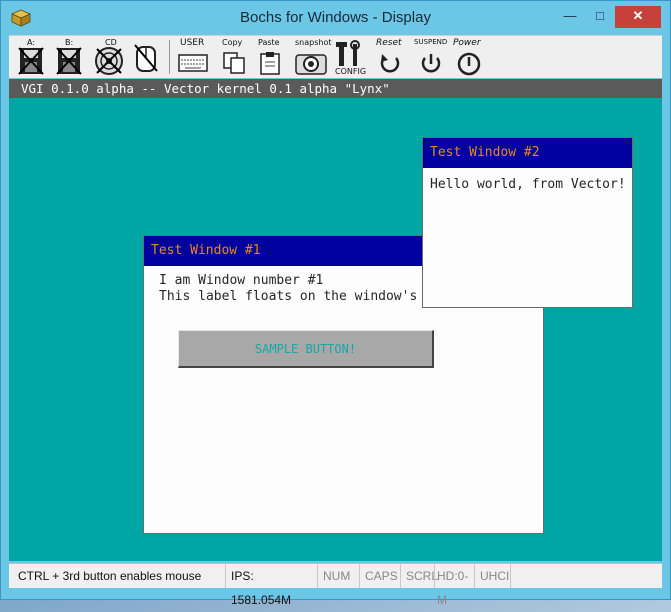  Describe the element at coordinates (469, 64) in the screenshot. I see `power-icon` at that location.